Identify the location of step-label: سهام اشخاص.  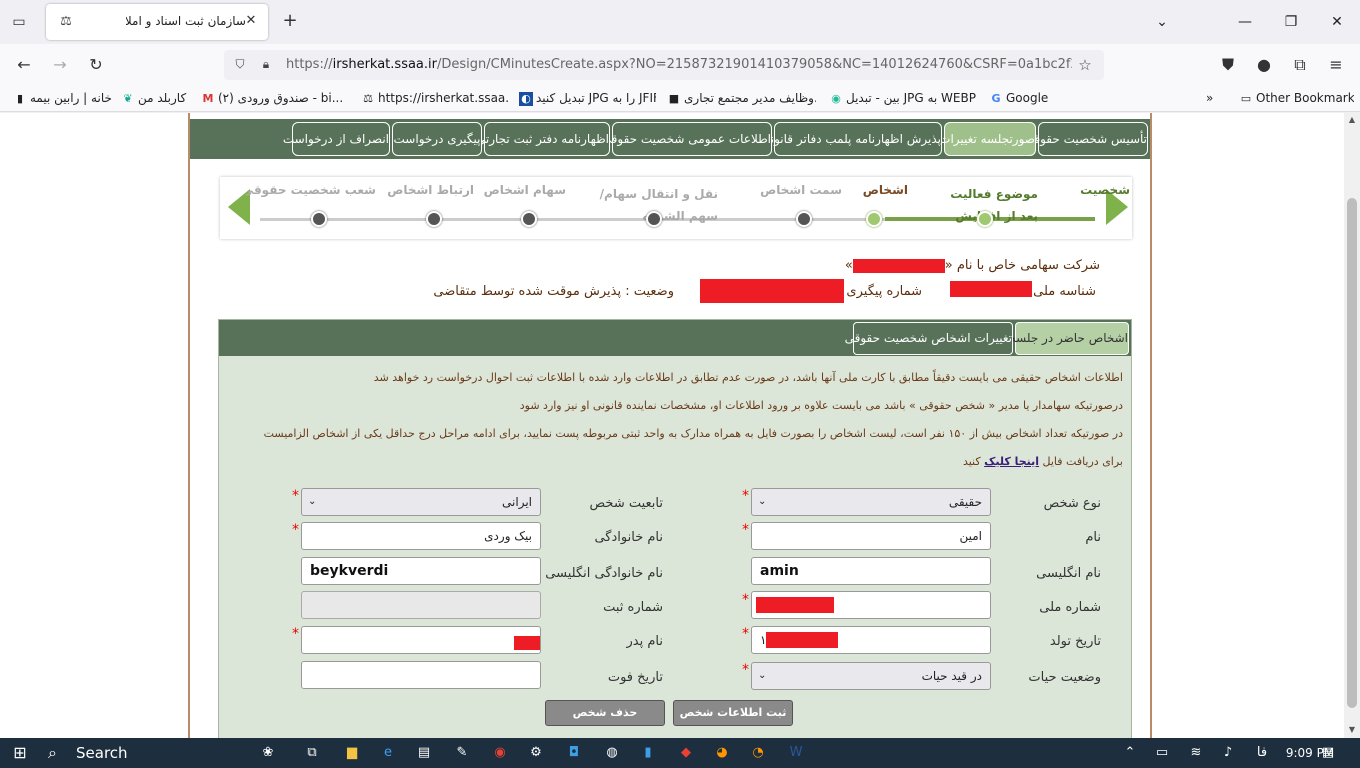
(525, 190).